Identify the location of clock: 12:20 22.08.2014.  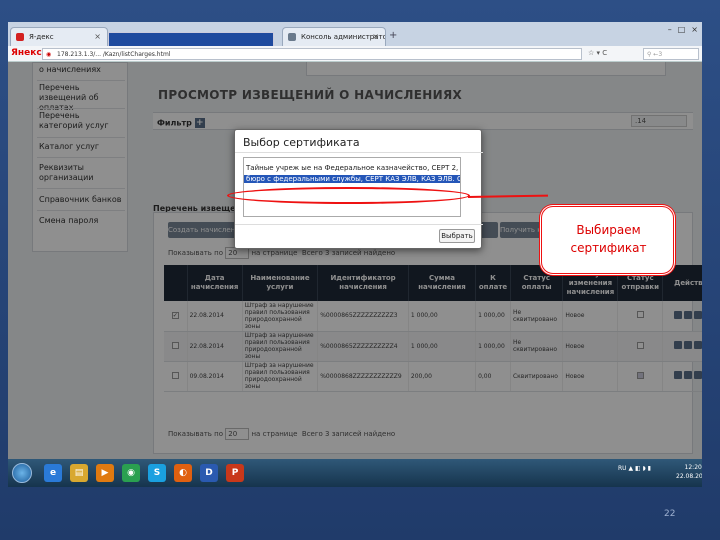
(689, 472).